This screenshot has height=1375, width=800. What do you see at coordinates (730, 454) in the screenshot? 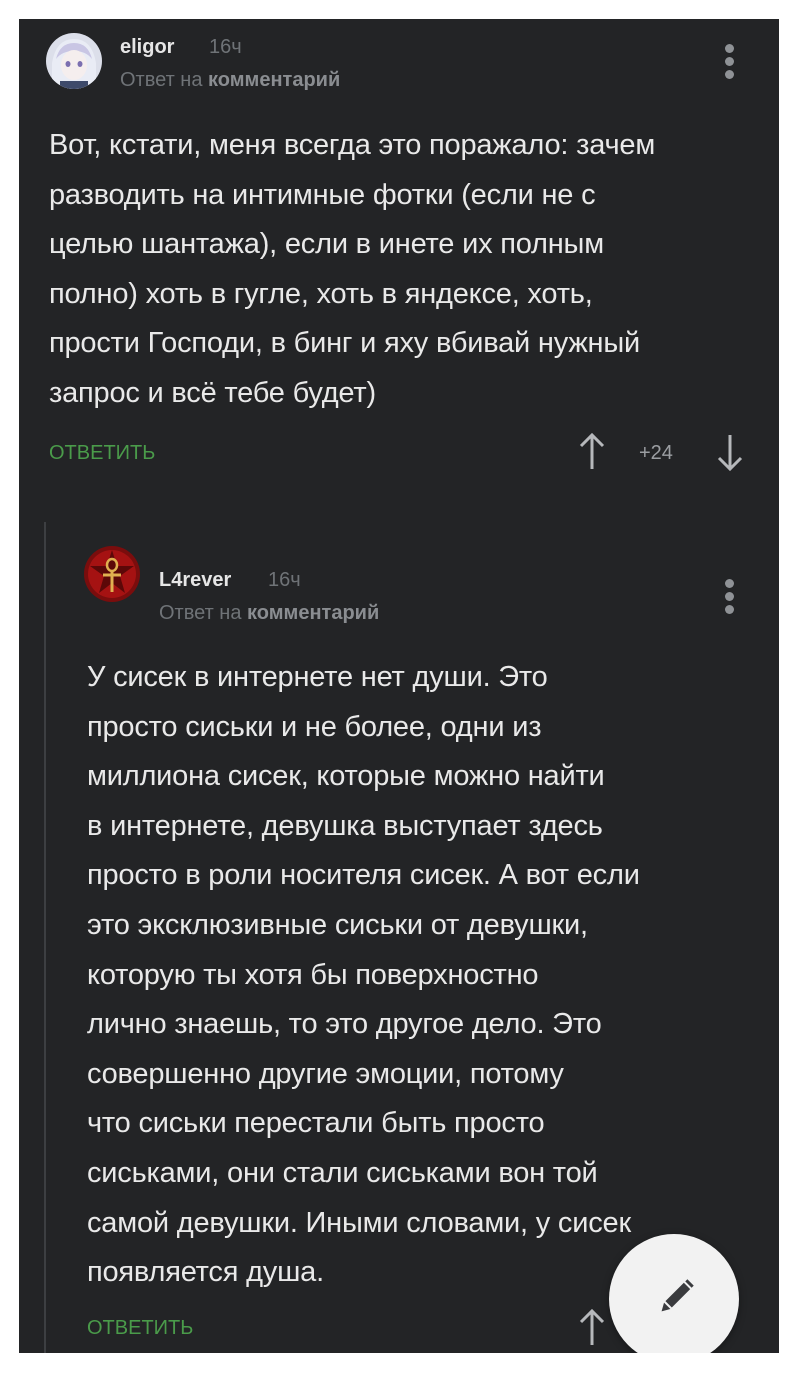
I see `downvote-icon` at bounding box center [730, 454].